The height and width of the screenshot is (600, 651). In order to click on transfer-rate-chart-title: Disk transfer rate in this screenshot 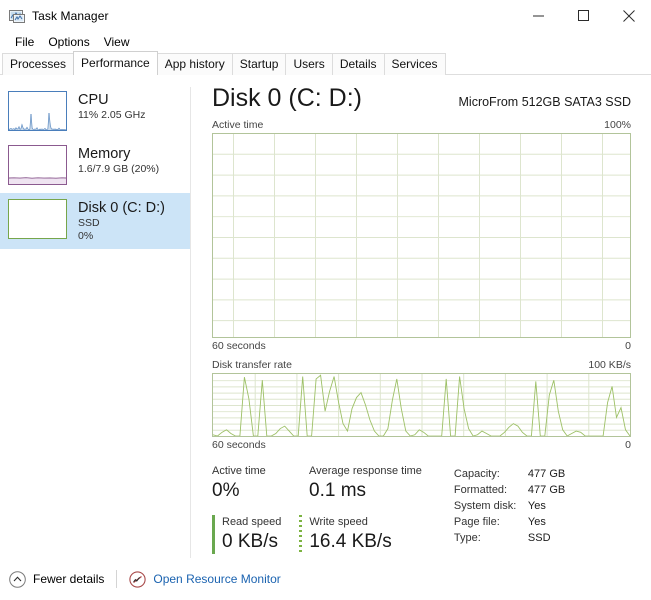, I will do `click(252, 365)`.